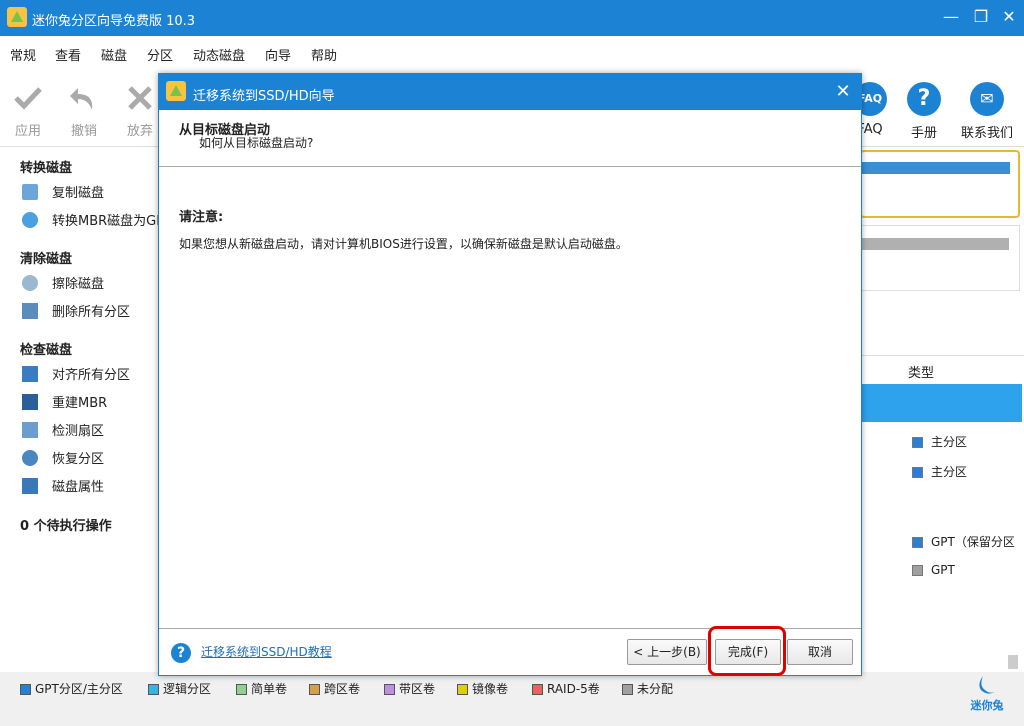  What do you see at coordinates (278, 54) in the screenshot?
I see `menu-wizard: 向导` at bounding box center [278, 54].